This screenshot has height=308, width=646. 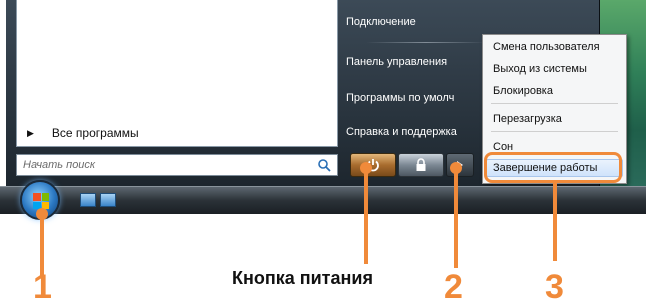 I want to click on switch-windows-icon, so click(x=108, y=200).